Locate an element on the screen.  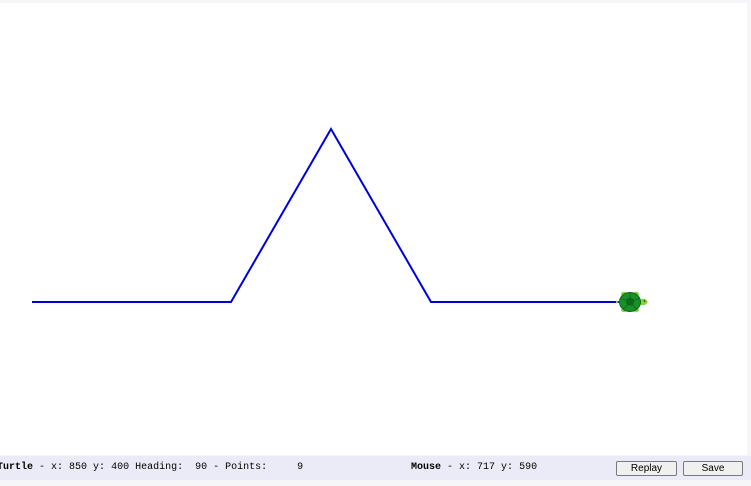
turtle-x-value: 850 is located at coordinates (78, 467).